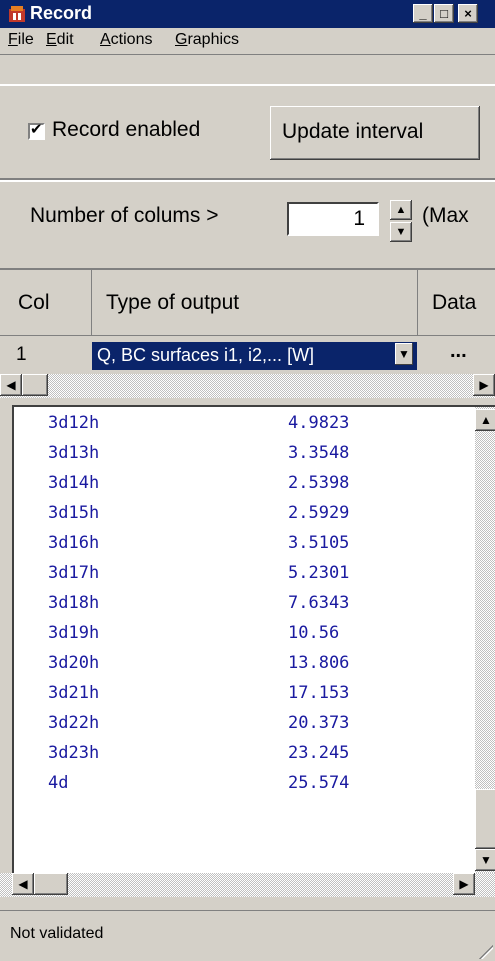 Image resolution: width=495 pixels, height=961 pixels. I want to click on close-button: ×, so click(468, 13).